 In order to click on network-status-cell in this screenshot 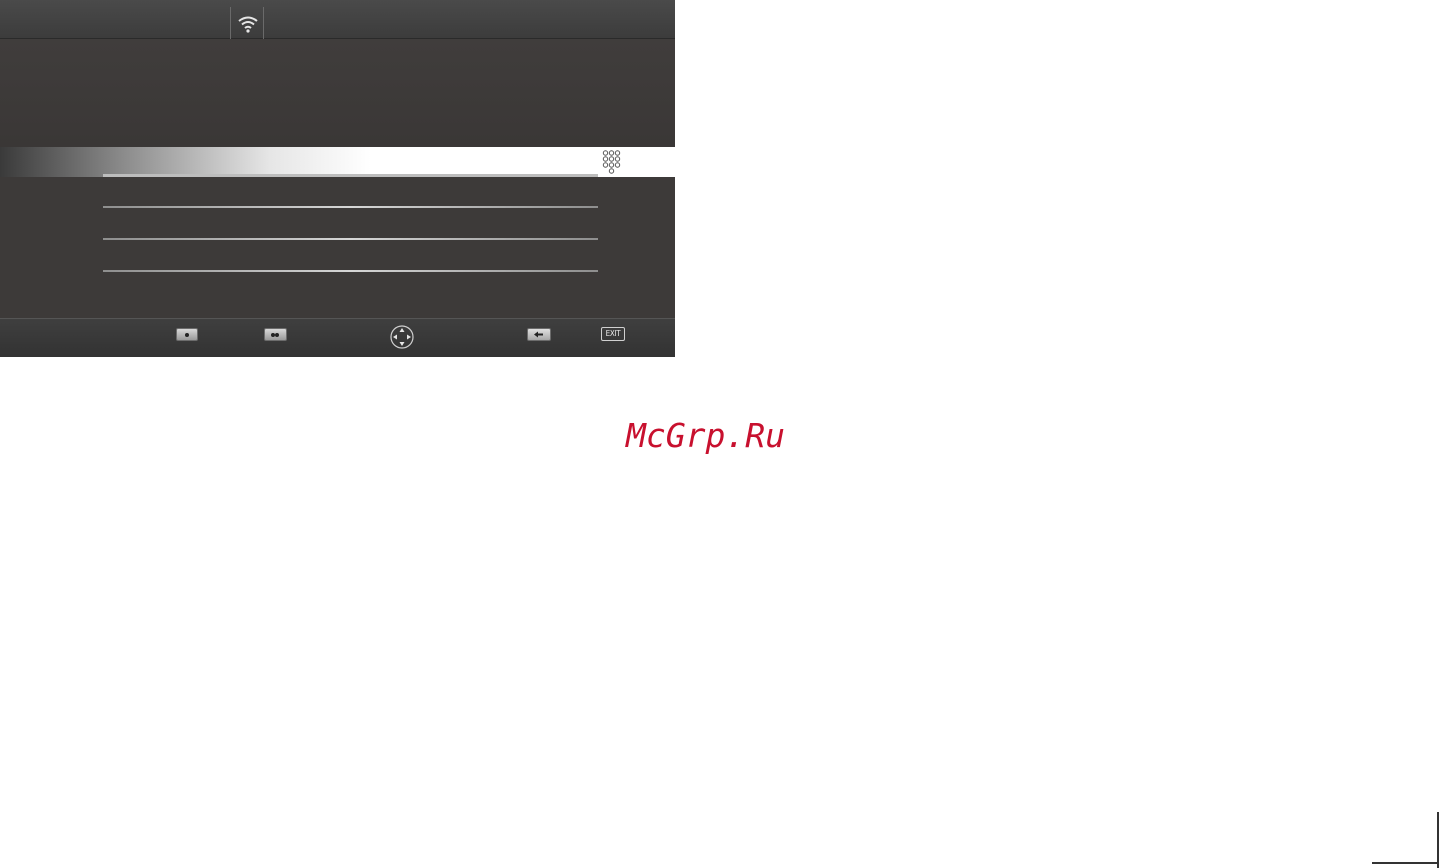, I will do `click(247, 24)`.